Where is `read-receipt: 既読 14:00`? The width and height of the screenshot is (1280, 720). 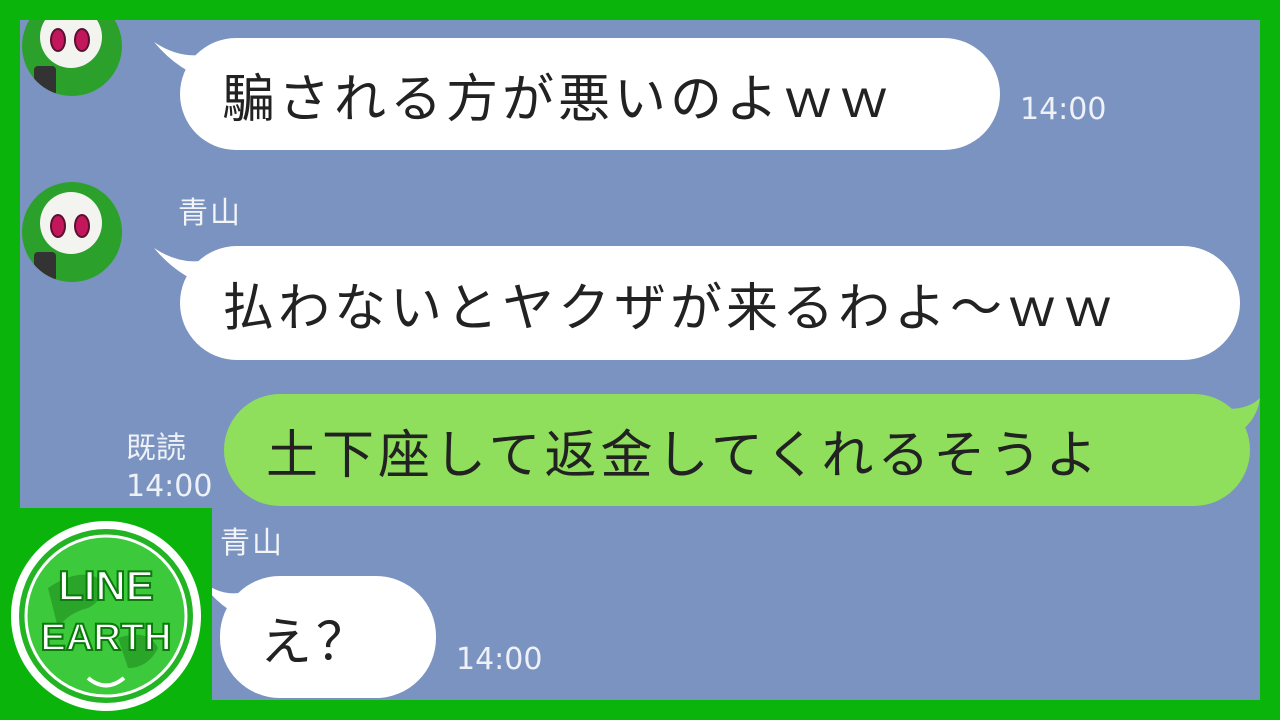 read-receipt: 既読 14:00 is located at coordinates (169, 468).